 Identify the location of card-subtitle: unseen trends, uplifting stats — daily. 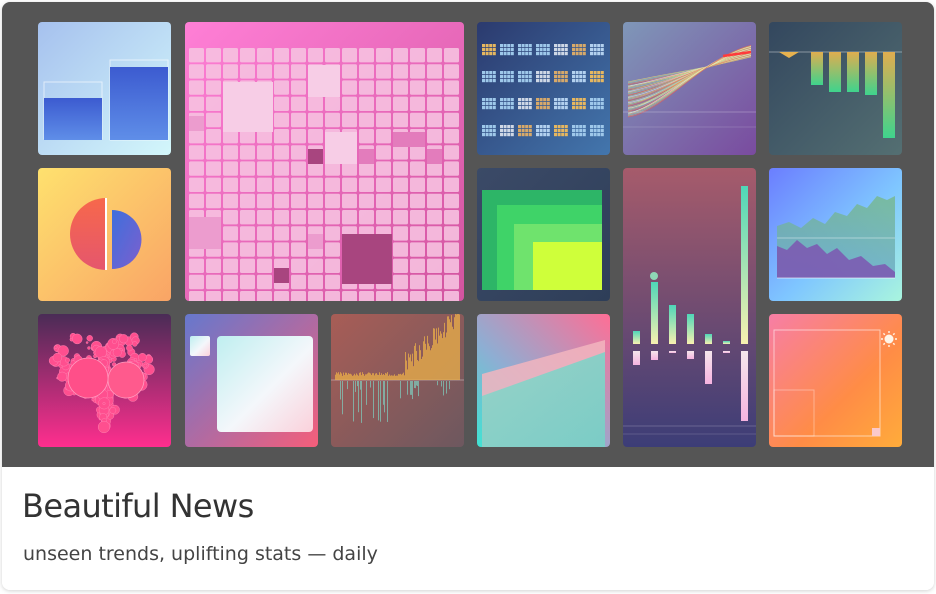
(200, 554).